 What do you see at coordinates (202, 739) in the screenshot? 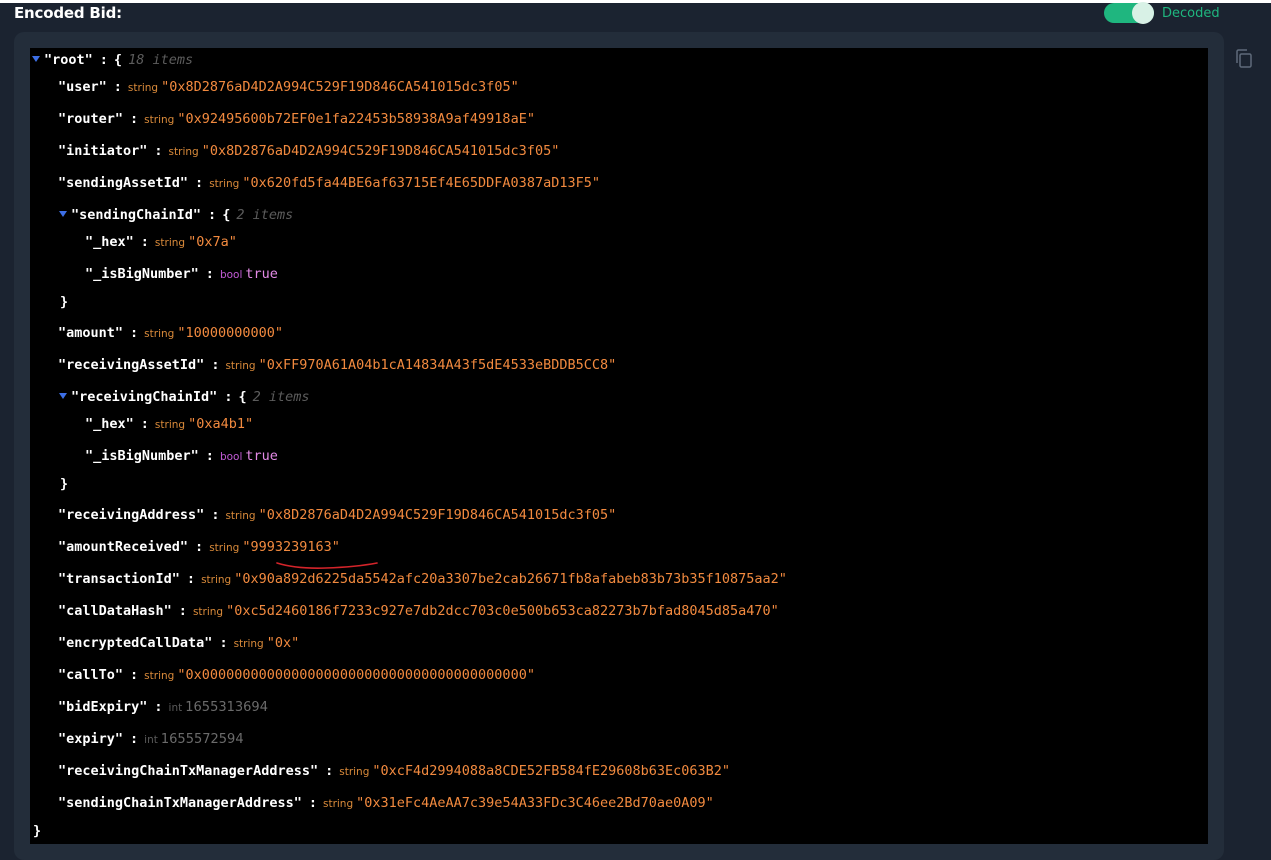
I see `json-value: 1655572594` at bounding box center [202, 739].